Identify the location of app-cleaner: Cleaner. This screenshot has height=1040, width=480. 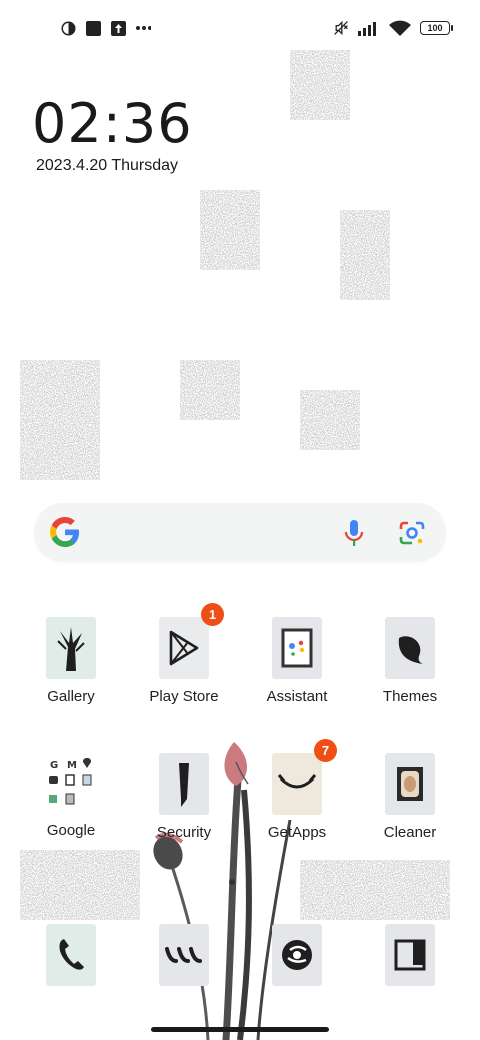
(410, 797).